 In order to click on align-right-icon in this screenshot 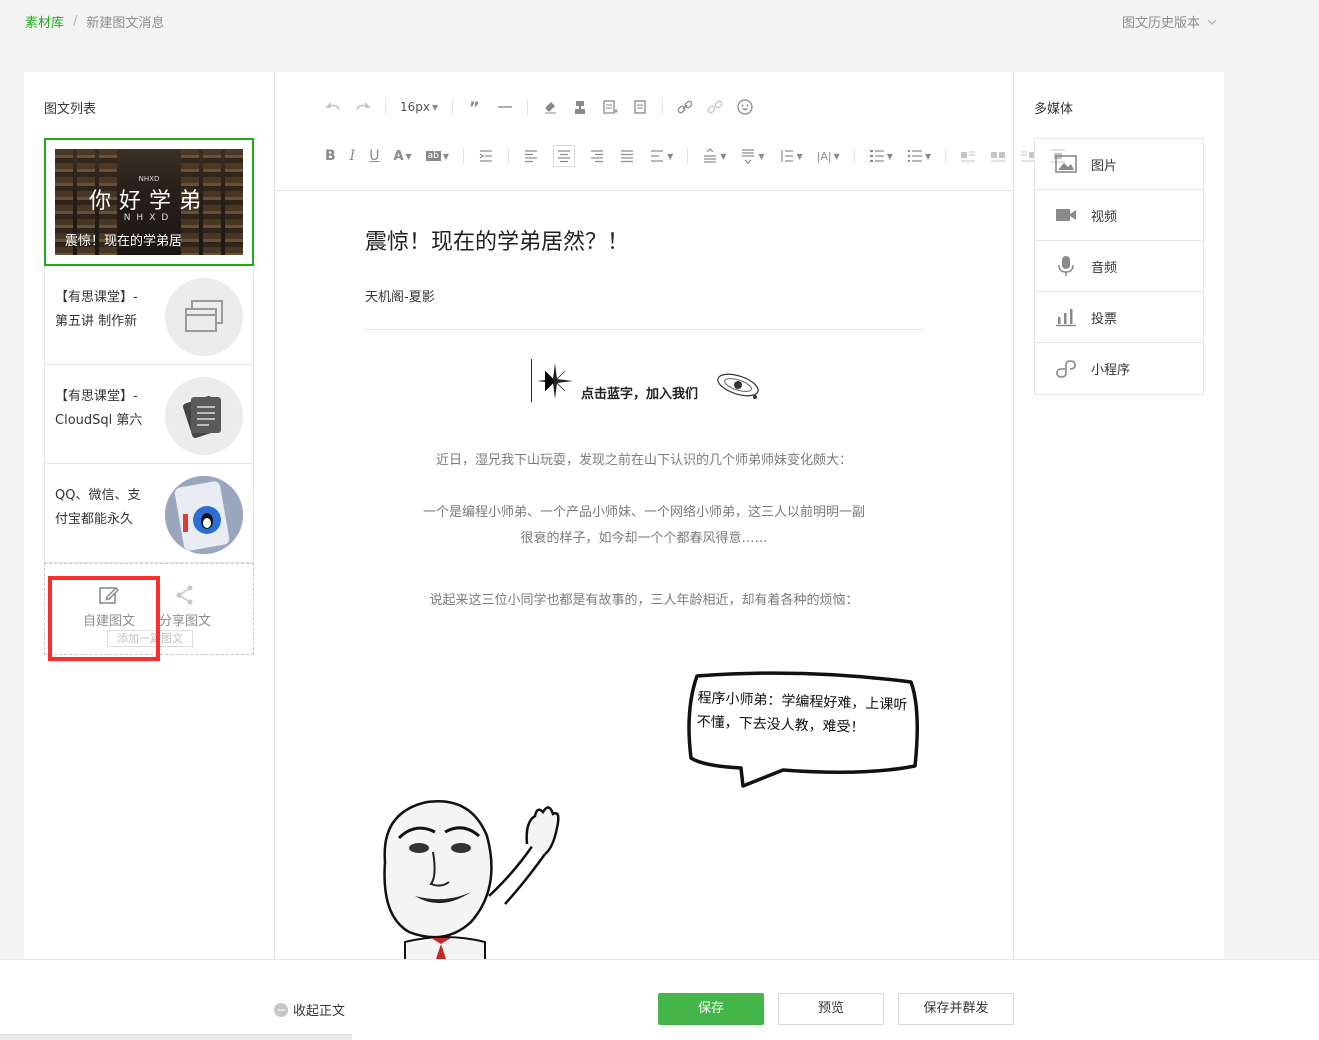, I will do `click(597, 156)`.